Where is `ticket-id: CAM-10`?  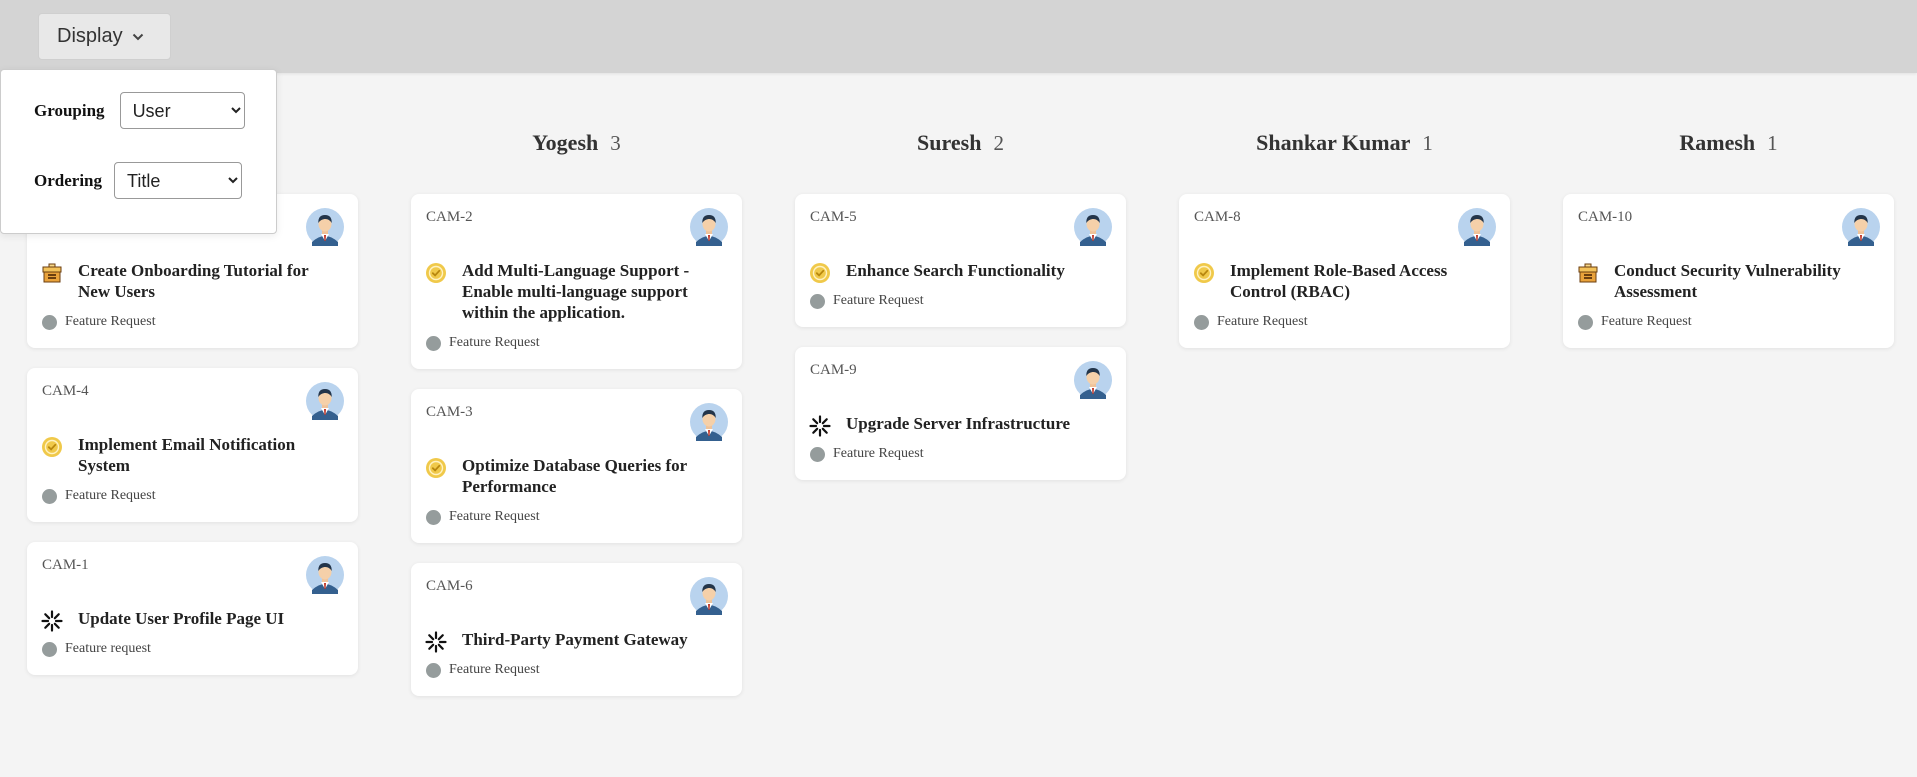 ticket-id: CAM-10 is located at coordinates (1605, 217).